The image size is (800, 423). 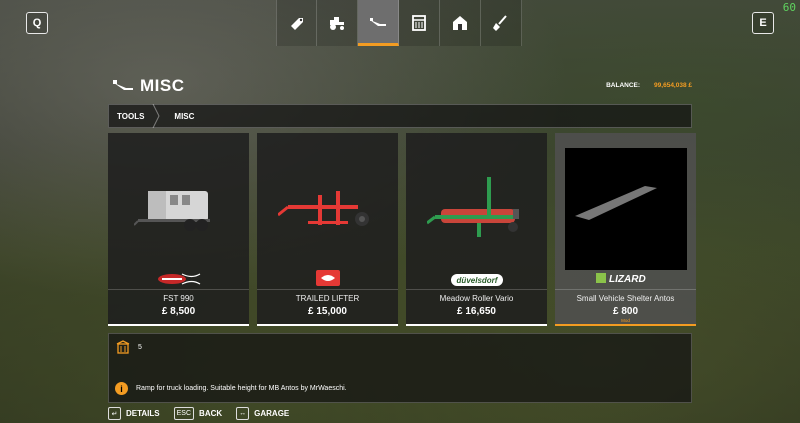 I want to click on shelter-preview, so click(x=625, y=209).